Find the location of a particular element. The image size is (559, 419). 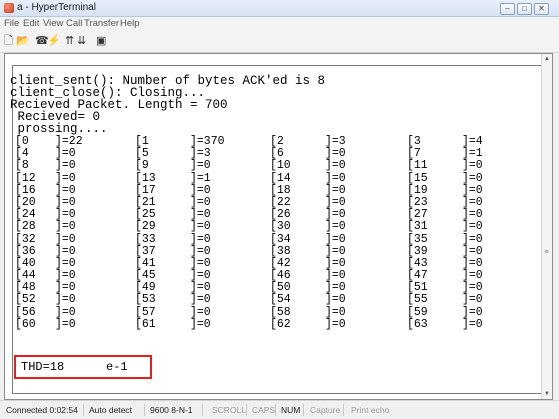

register-index: [28 is located at coordinates (25, 227).